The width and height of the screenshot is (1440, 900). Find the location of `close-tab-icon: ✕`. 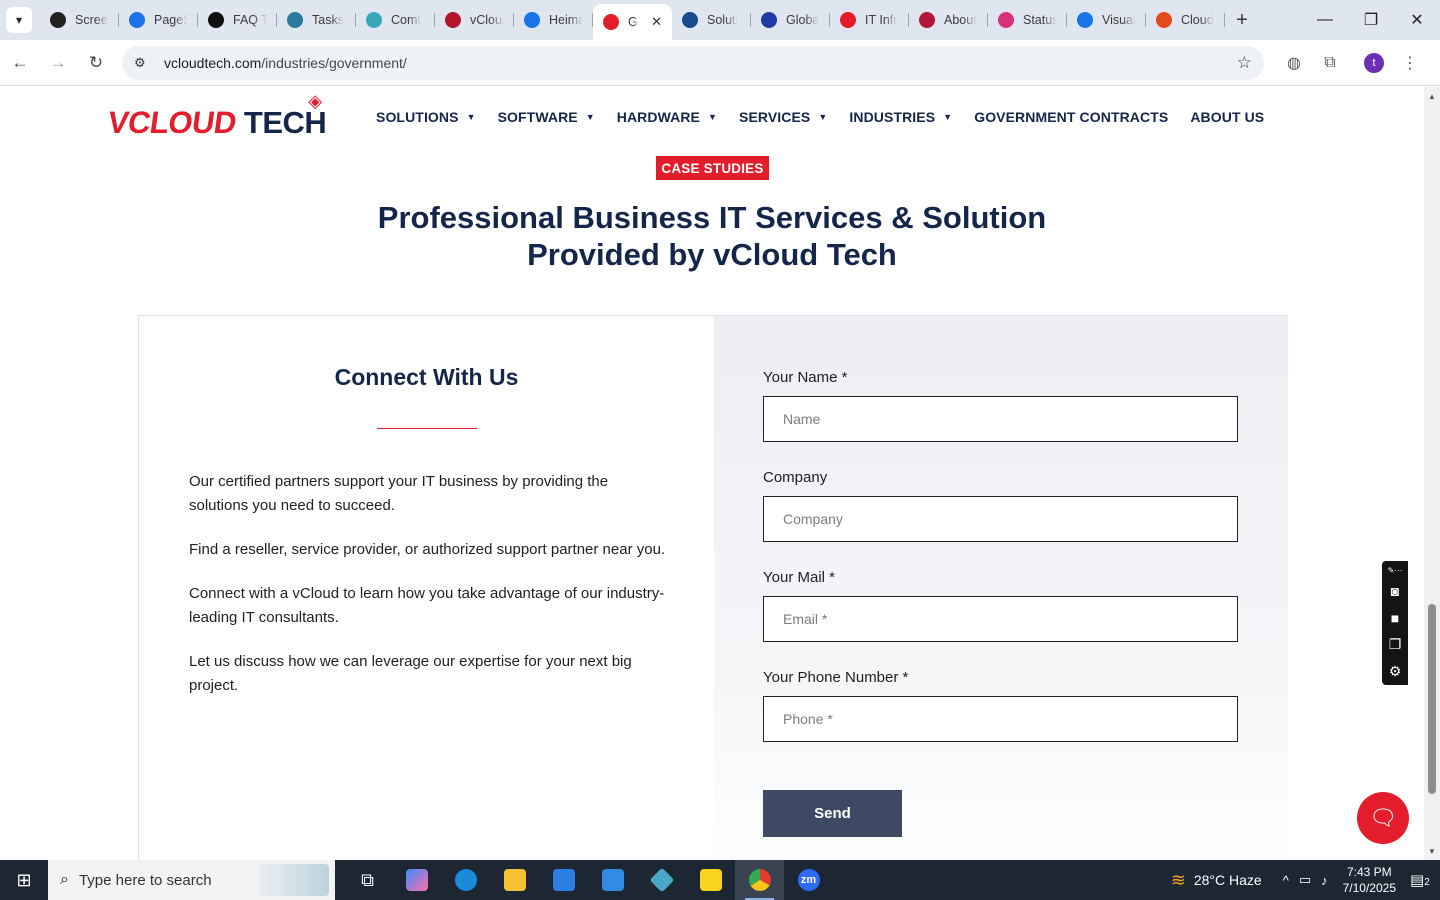

close-tab-icon: ✕ is located at coordinates (656, 22).